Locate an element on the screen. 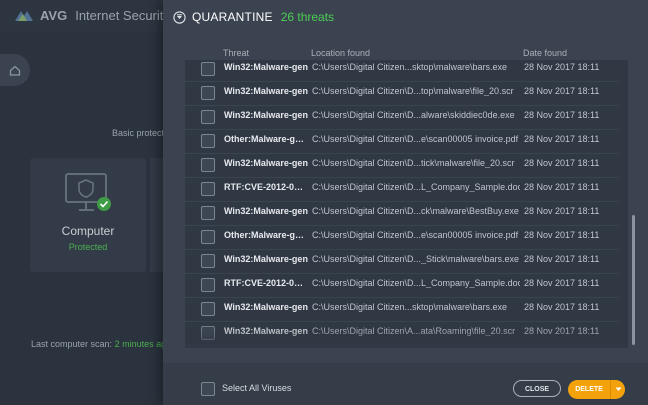 This screenshot has width=648, height=405. collapse-arrow-icon is located at coordinates (179, 17).